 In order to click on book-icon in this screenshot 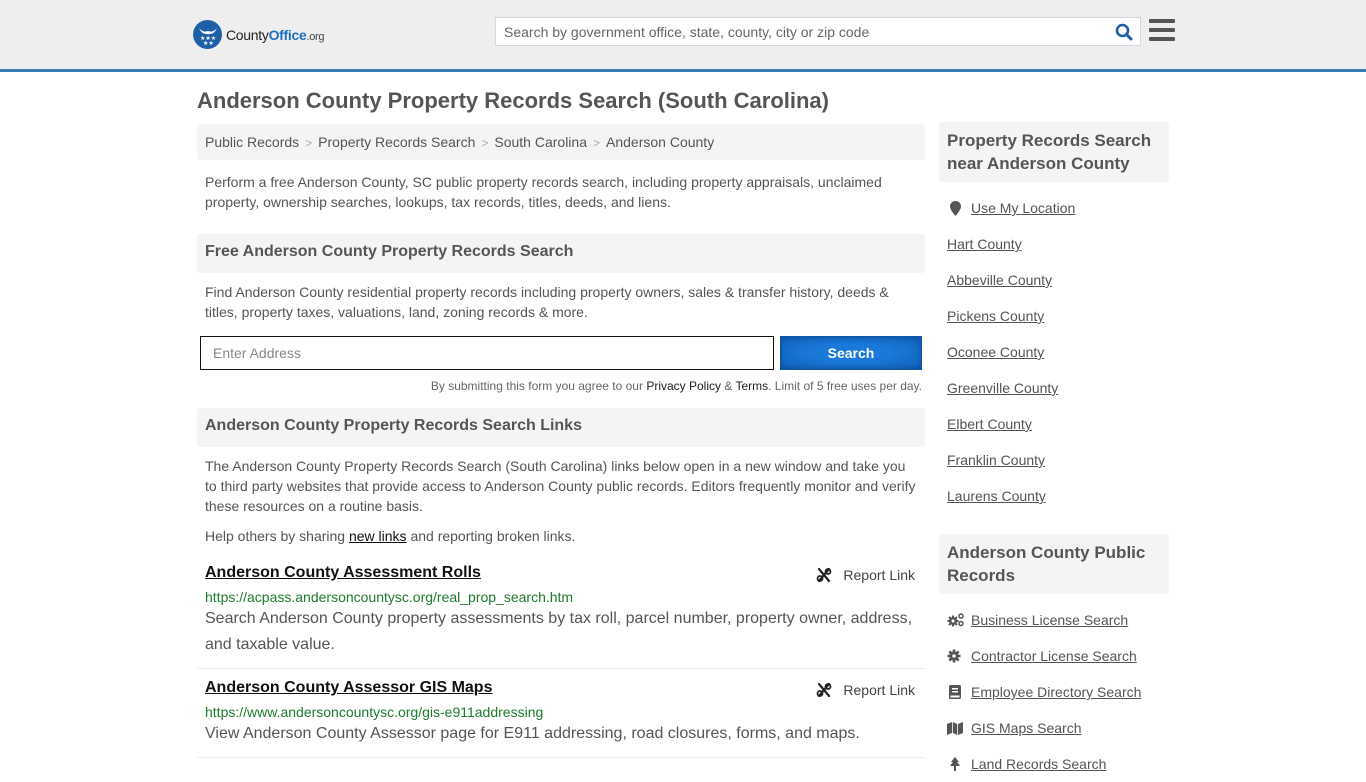, I will do `click(955, 692)`.